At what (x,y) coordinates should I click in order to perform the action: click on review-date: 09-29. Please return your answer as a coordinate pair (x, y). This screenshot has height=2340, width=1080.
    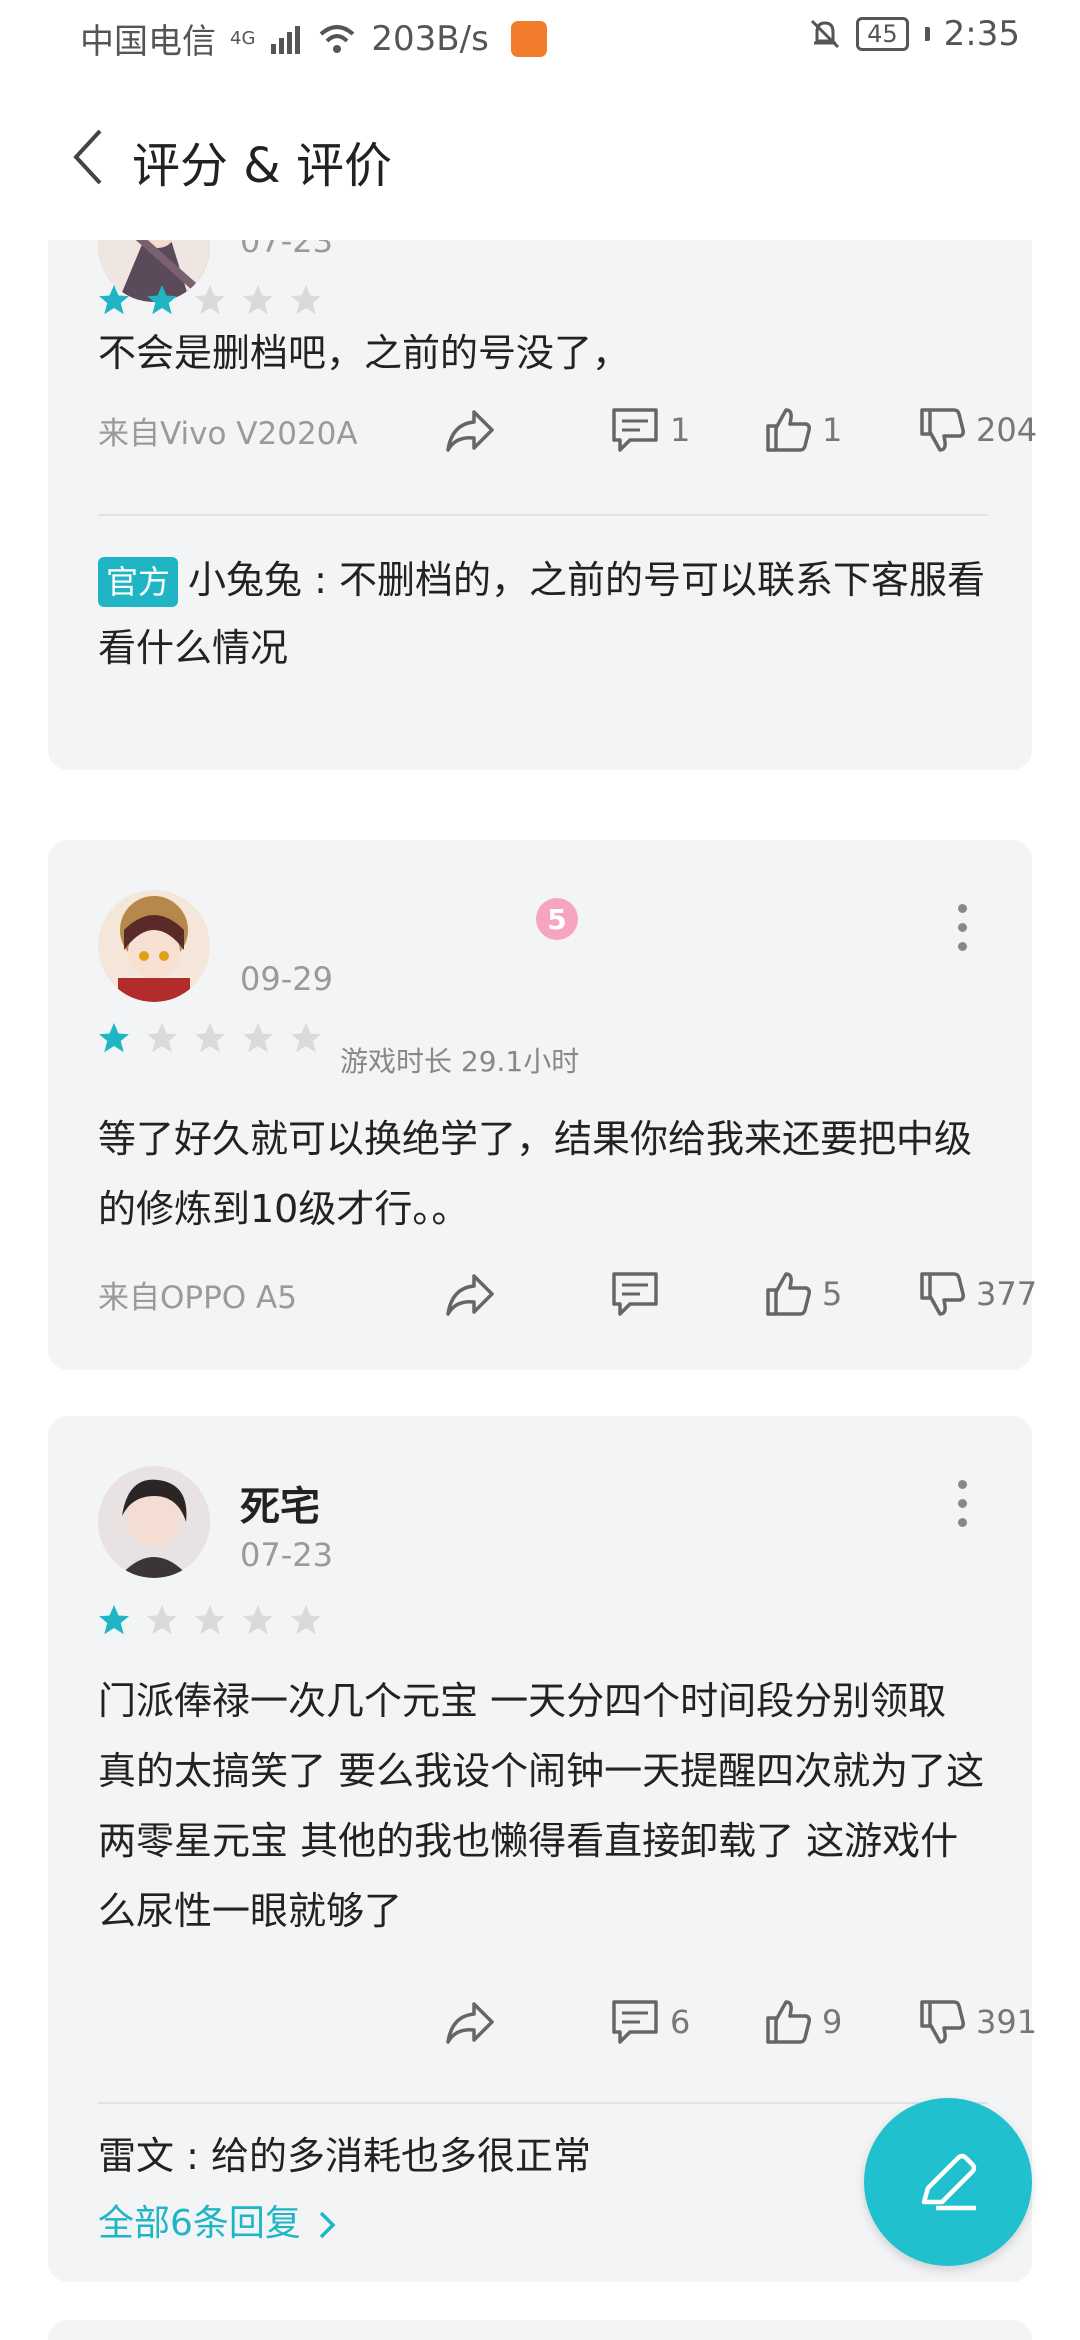
    Looking at the image, I should click on (286, 979).